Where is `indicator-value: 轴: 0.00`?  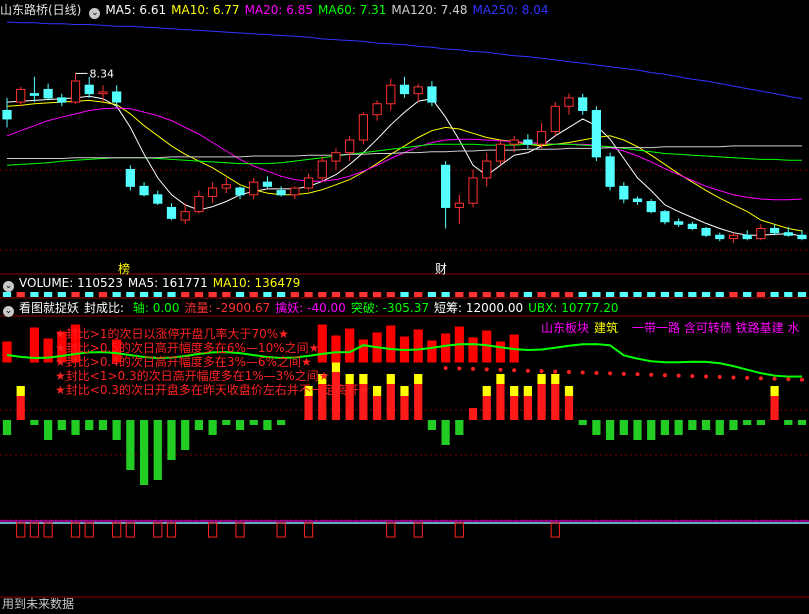
indicator-value: 轴: 0.00 is located at coordinates (156, 308).